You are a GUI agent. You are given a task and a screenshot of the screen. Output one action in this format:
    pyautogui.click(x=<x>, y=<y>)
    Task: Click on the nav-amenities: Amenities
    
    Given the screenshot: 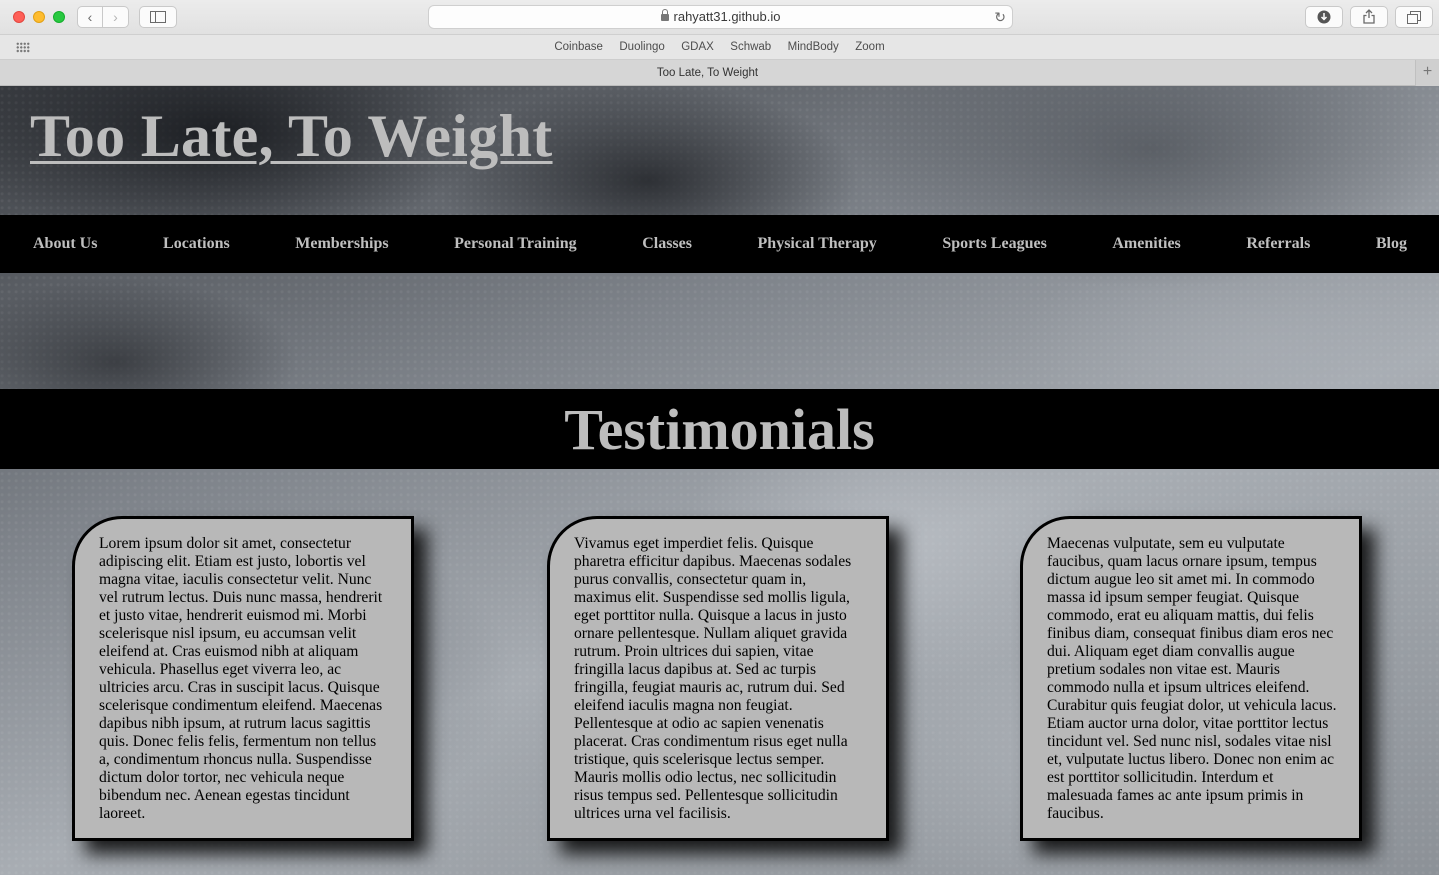 What is the action you would take?
    pyautogui.click(x=1146, y=244)
    